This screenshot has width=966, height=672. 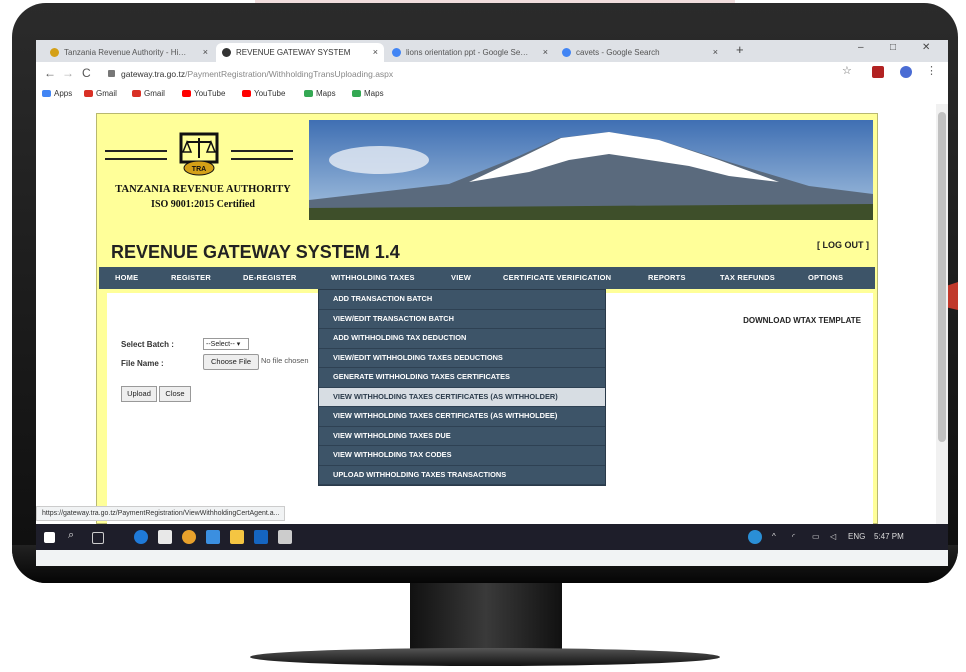 I want to click on file-explorer-icon, so click(x=237, y=537).